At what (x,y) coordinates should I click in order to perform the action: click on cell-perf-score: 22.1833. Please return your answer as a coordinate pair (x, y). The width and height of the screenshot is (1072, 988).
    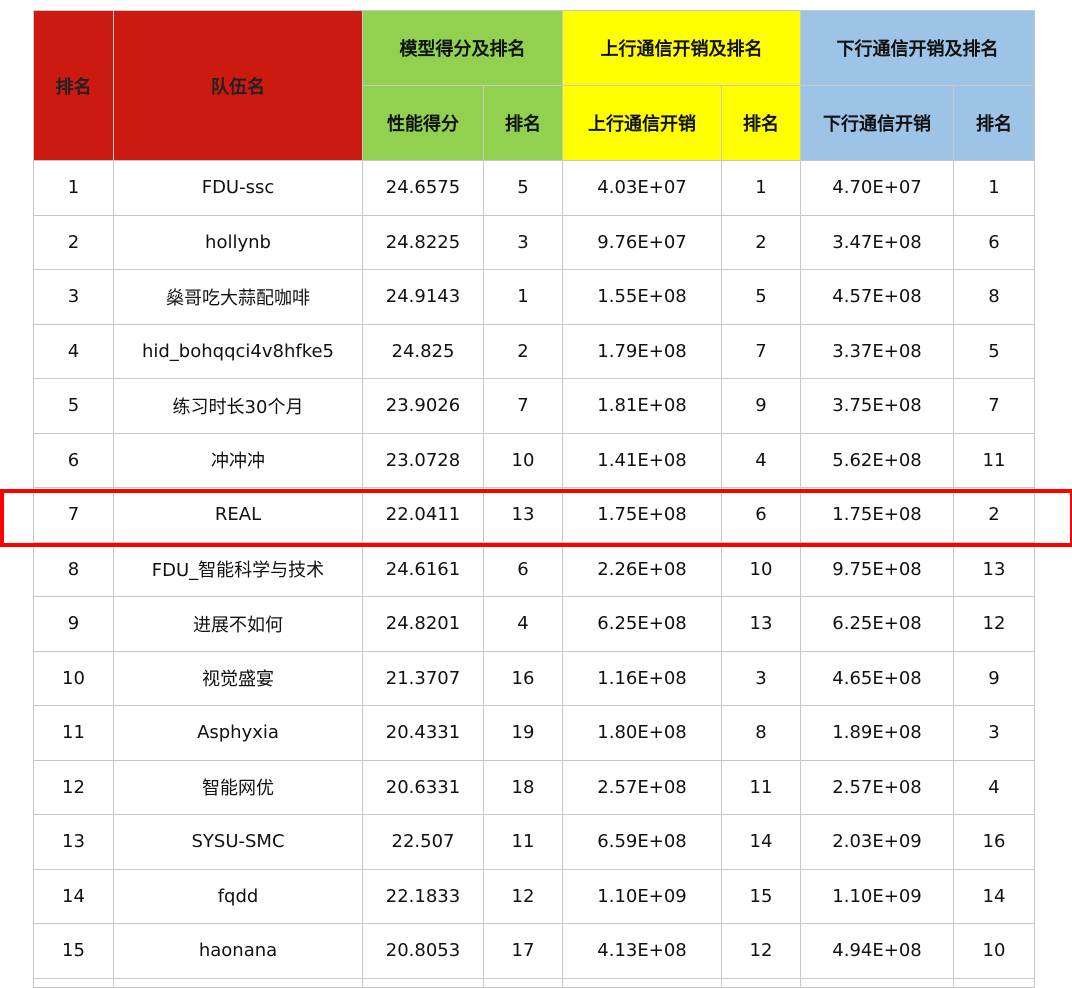
    Looking at the image, I should click on (423, 896).